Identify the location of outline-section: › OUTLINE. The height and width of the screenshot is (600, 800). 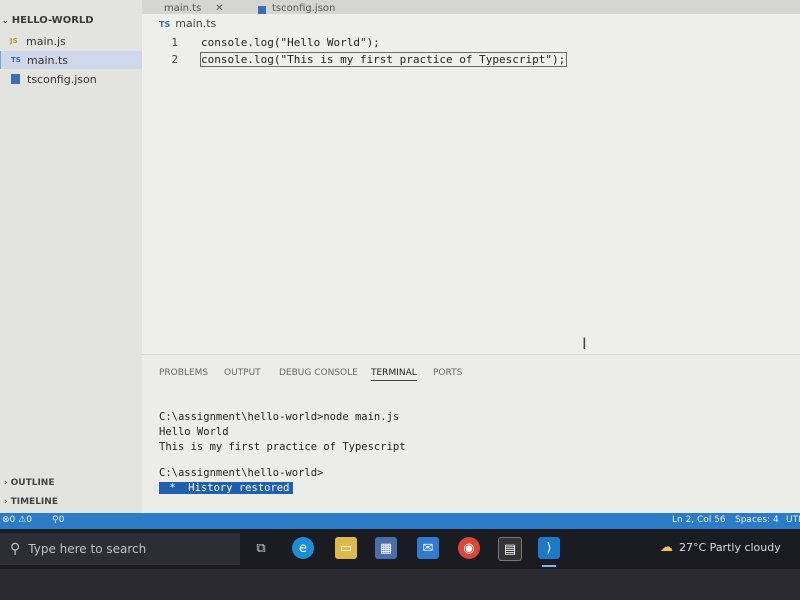
(29, 483).